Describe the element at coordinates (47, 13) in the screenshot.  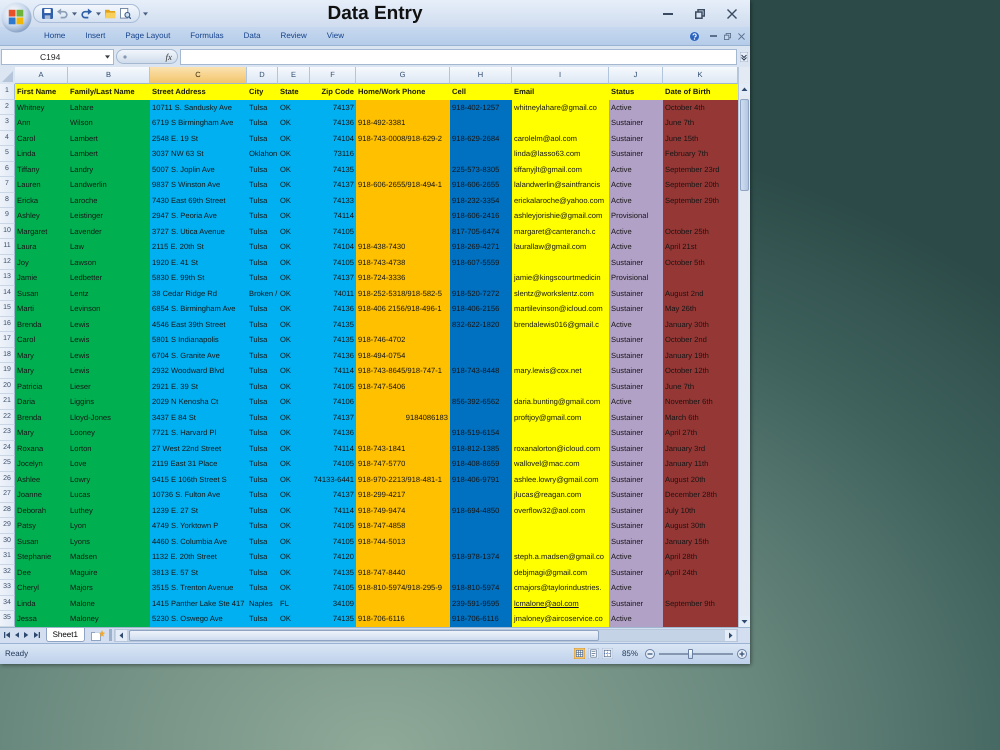
I see `save-icon` at that location.